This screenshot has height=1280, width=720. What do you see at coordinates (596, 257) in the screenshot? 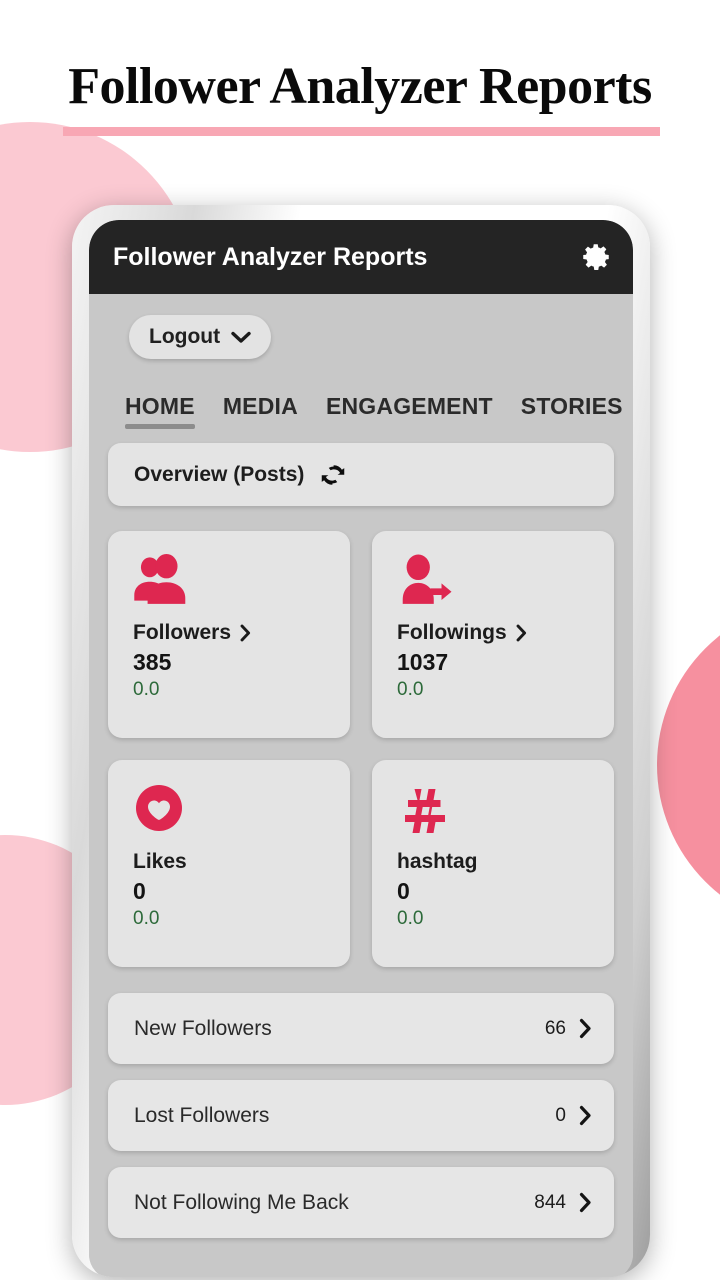
I see `gear-icon` at bounding box center [596, 257].